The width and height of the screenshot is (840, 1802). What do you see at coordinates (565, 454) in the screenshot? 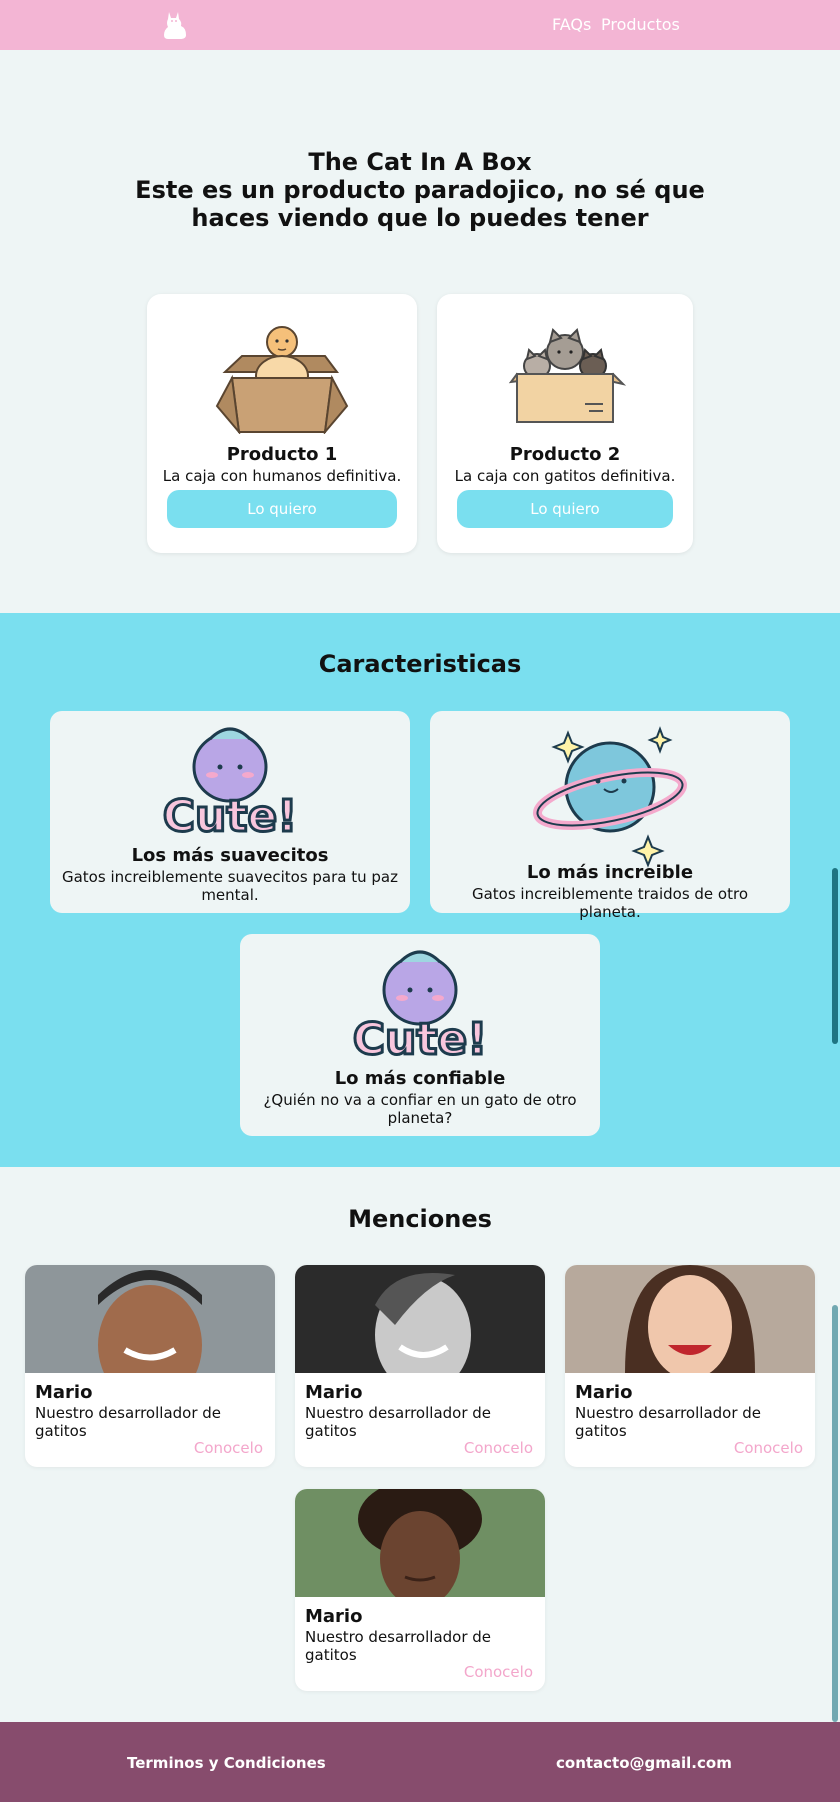
I see `product-name: Producto 2` at bounding box center [565, 454].